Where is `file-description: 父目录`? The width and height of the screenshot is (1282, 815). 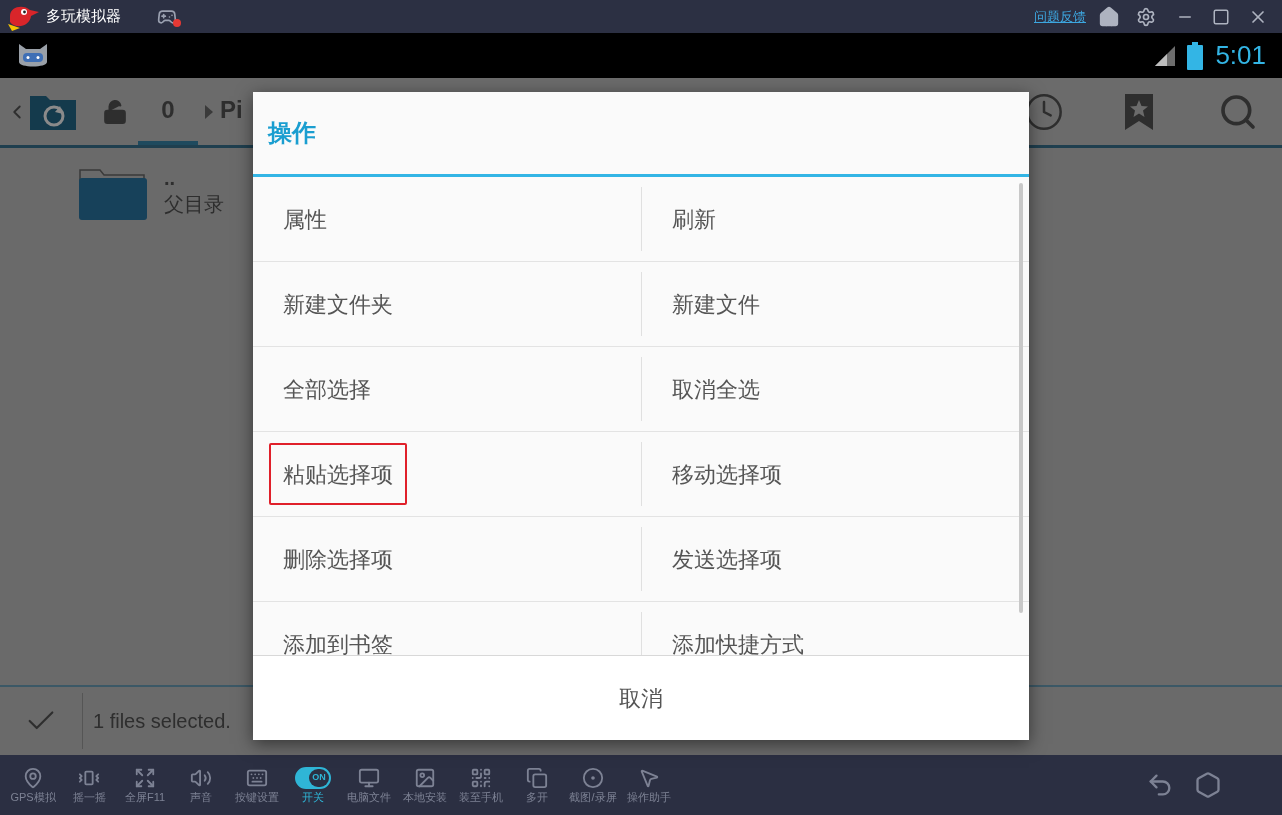
file-description: 父目录 is located at coordinates (194, 204).